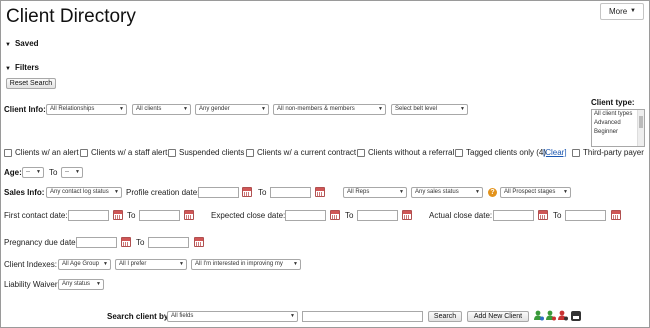  What do you see at coordinates (32, 284) in the screenshot?
I see `liability-waiver-label: Liability Waiver:` at bounding box center [32, 284].